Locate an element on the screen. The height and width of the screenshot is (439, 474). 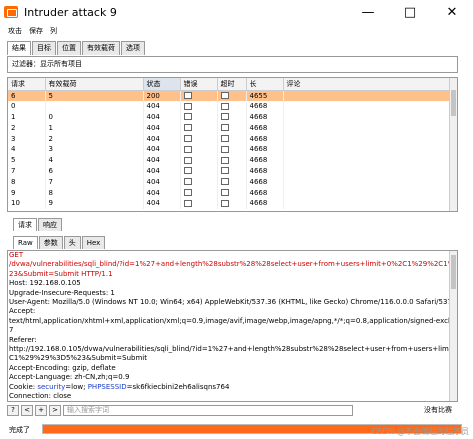
menu-item-save: 保存 is located at coordinates (36, 31).